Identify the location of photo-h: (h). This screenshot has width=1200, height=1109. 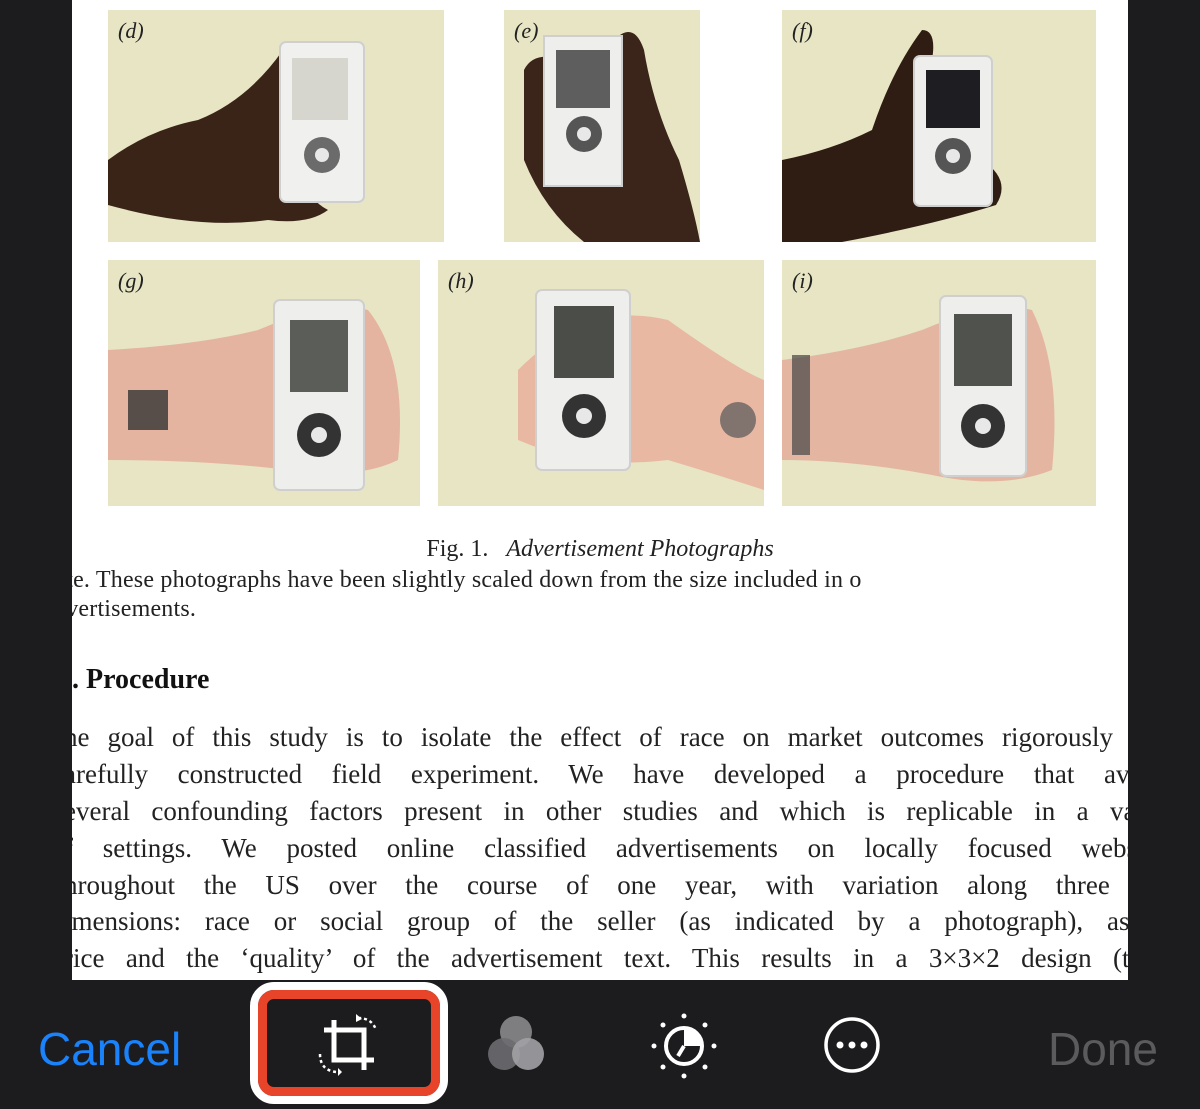
(601, 383).